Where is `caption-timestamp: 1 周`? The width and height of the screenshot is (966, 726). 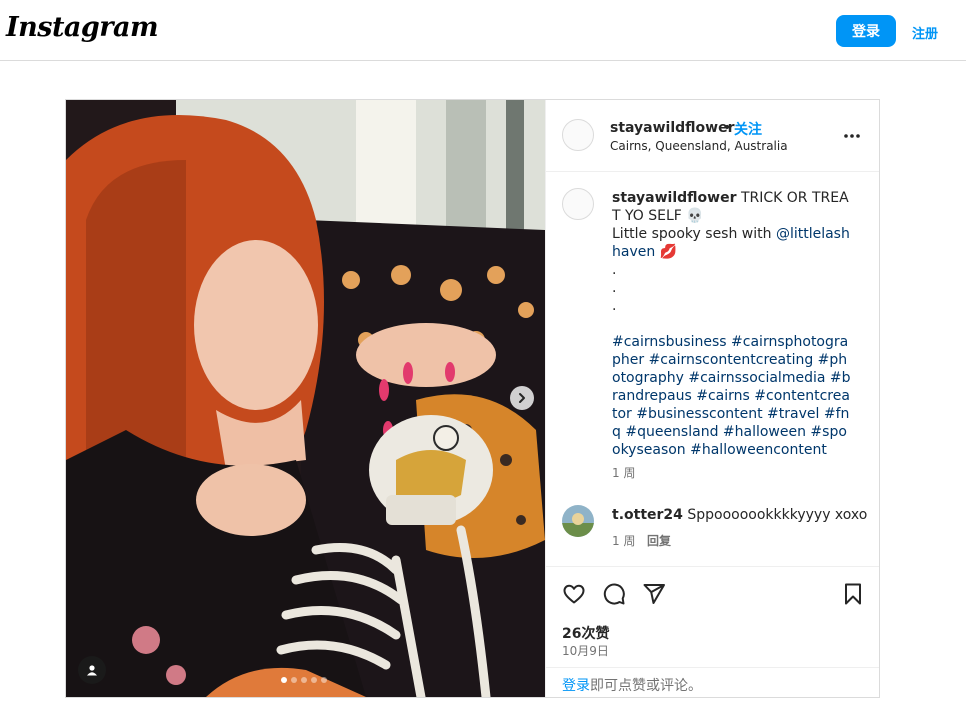
caption-timestamp: 1 周 is located at coordinates (623, 472).